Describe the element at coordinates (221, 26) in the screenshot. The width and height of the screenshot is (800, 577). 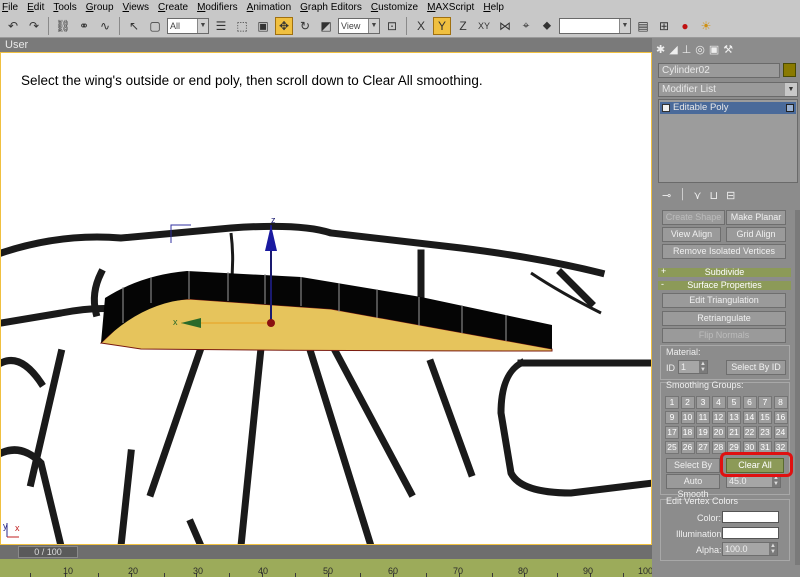
I see `select-by-name-icon: ☰` at that location.